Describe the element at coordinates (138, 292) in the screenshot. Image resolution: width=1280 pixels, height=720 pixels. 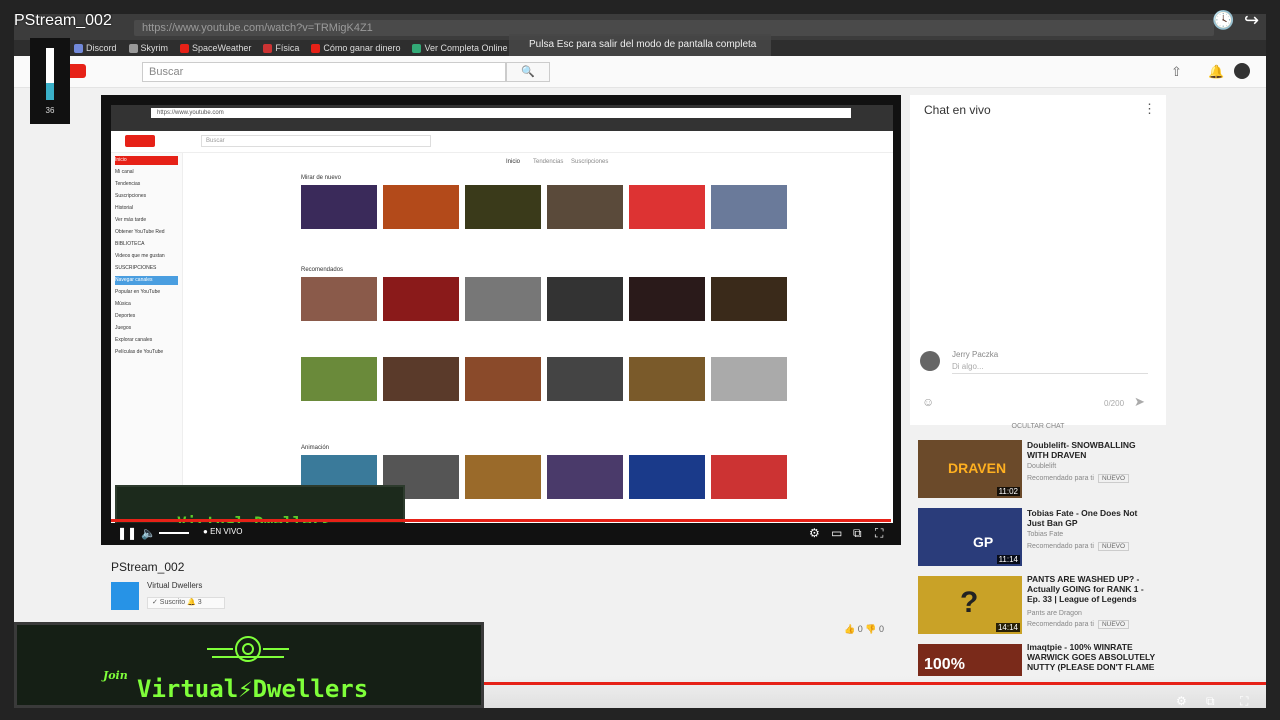
I see `sidebar-item: Popular en YouTube` at that location.